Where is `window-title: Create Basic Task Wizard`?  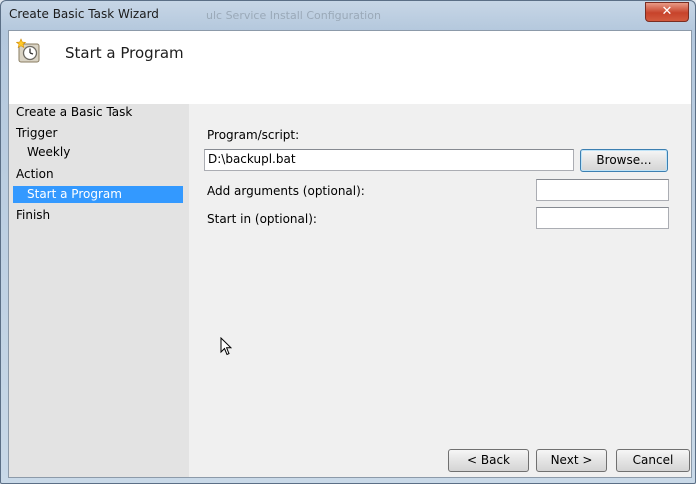 window-title: Create Basic Task Wizard is located at coordinates (84, 14).